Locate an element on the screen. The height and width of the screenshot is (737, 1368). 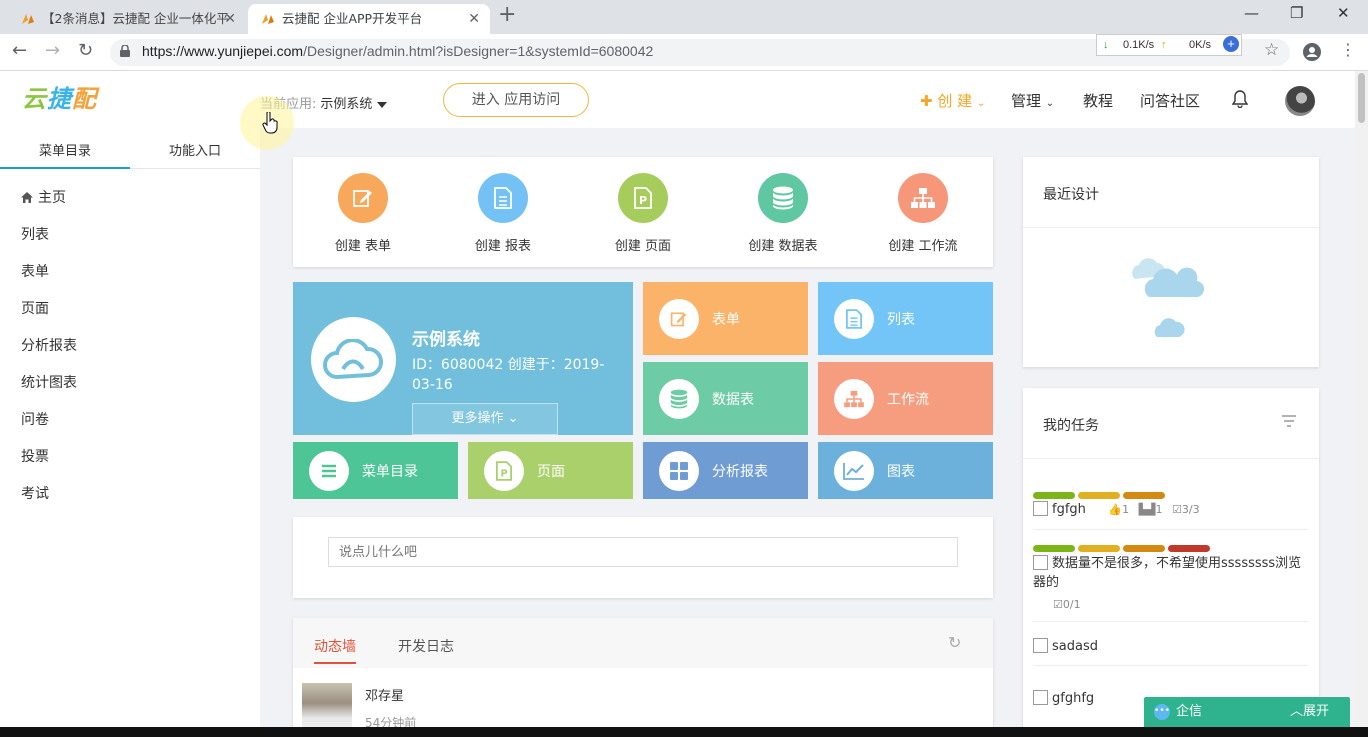
tile-datatable: 数据表 is located at coordinates (725, 398).